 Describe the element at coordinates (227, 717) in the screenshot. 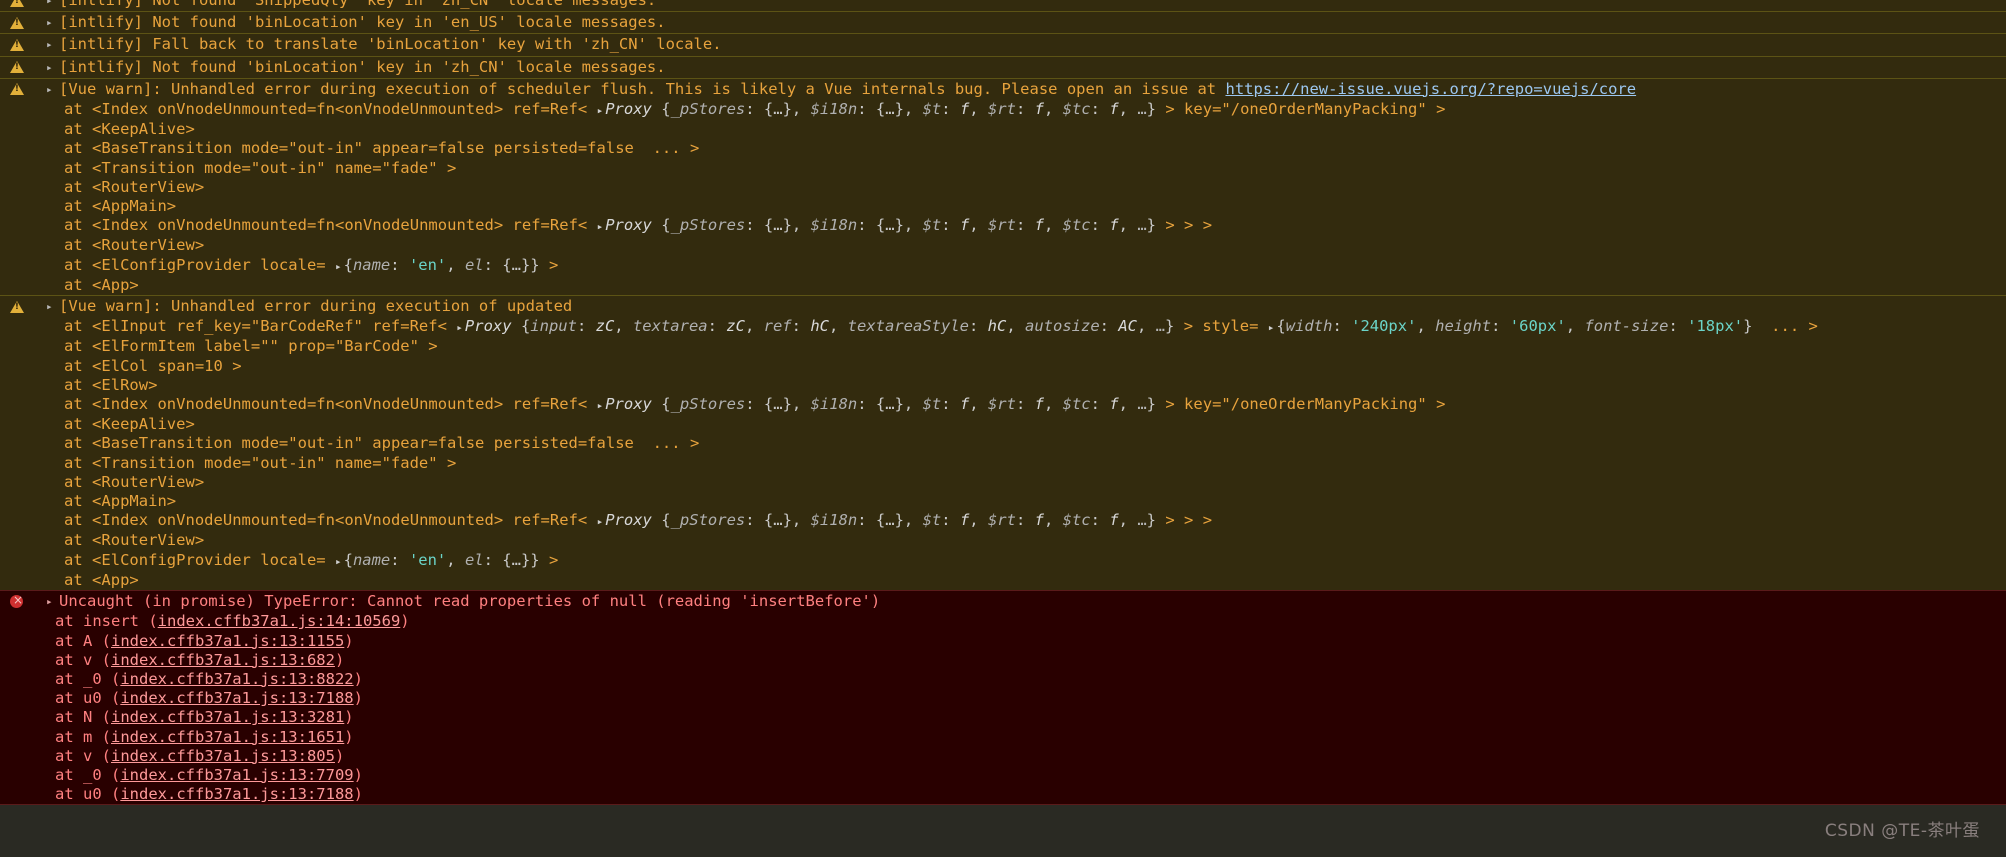

I see `source-location-link: index.cffb37a1.js:13:3281` at that location.